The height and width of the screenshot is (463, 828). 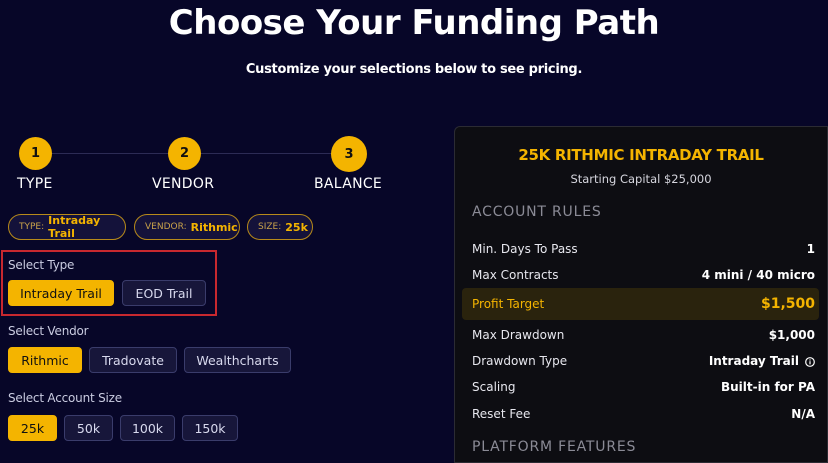 I want to click on vendor-option-tradovate: Tradovate, so click(x=133, y=360).